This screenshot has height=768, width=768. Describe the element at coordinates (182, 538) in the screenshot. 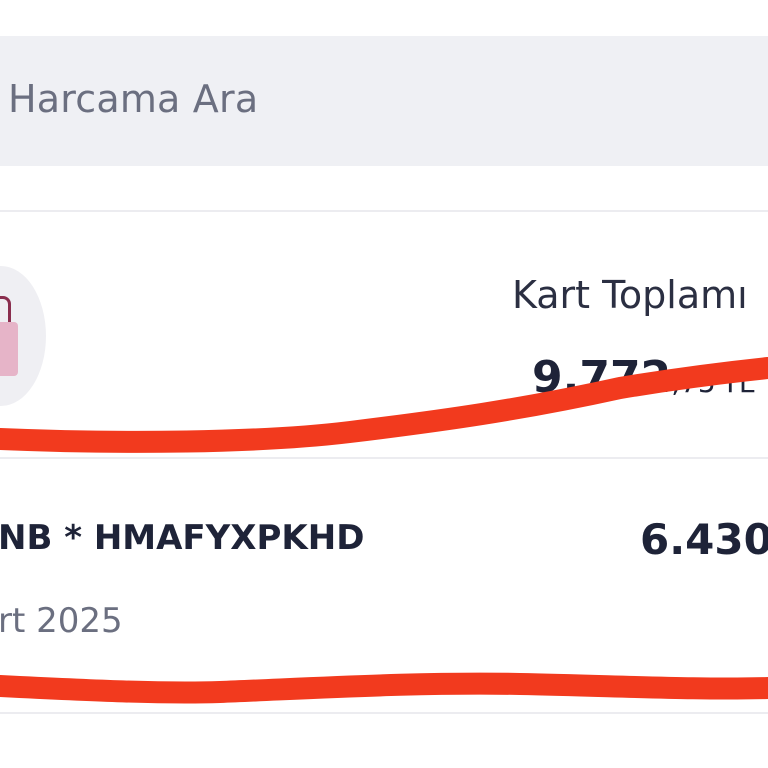

I see `transaction-merchant: NB * HMAFYXPKHD` at that location.